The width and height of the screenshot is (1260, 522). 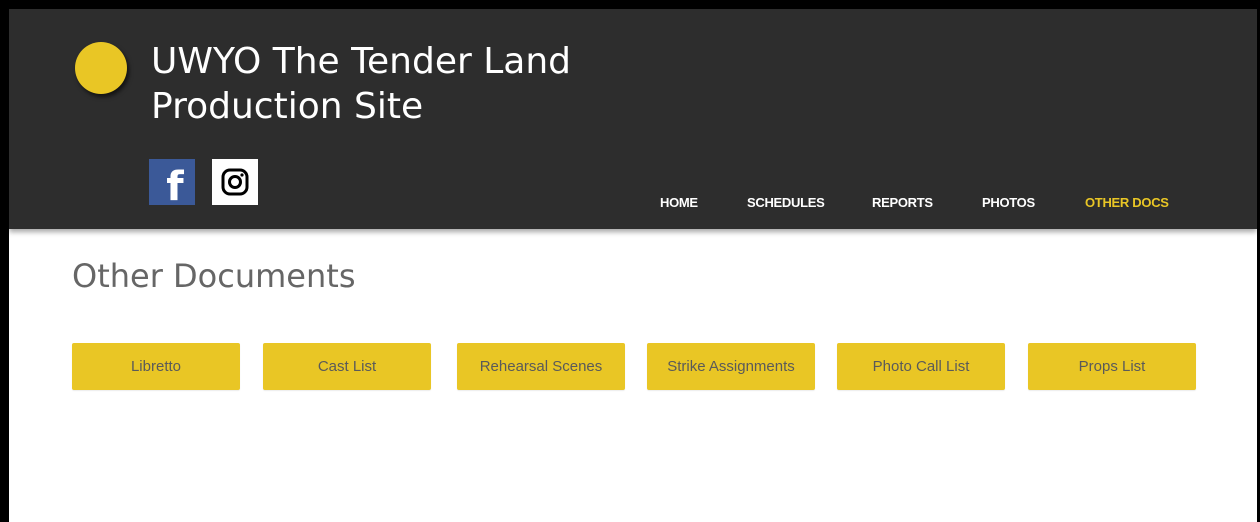 What do you see at coordinates (786, 202) in the screenshot?
I see `nav-item-schedules: SCHEDULES` at bounding box center [786, 202].